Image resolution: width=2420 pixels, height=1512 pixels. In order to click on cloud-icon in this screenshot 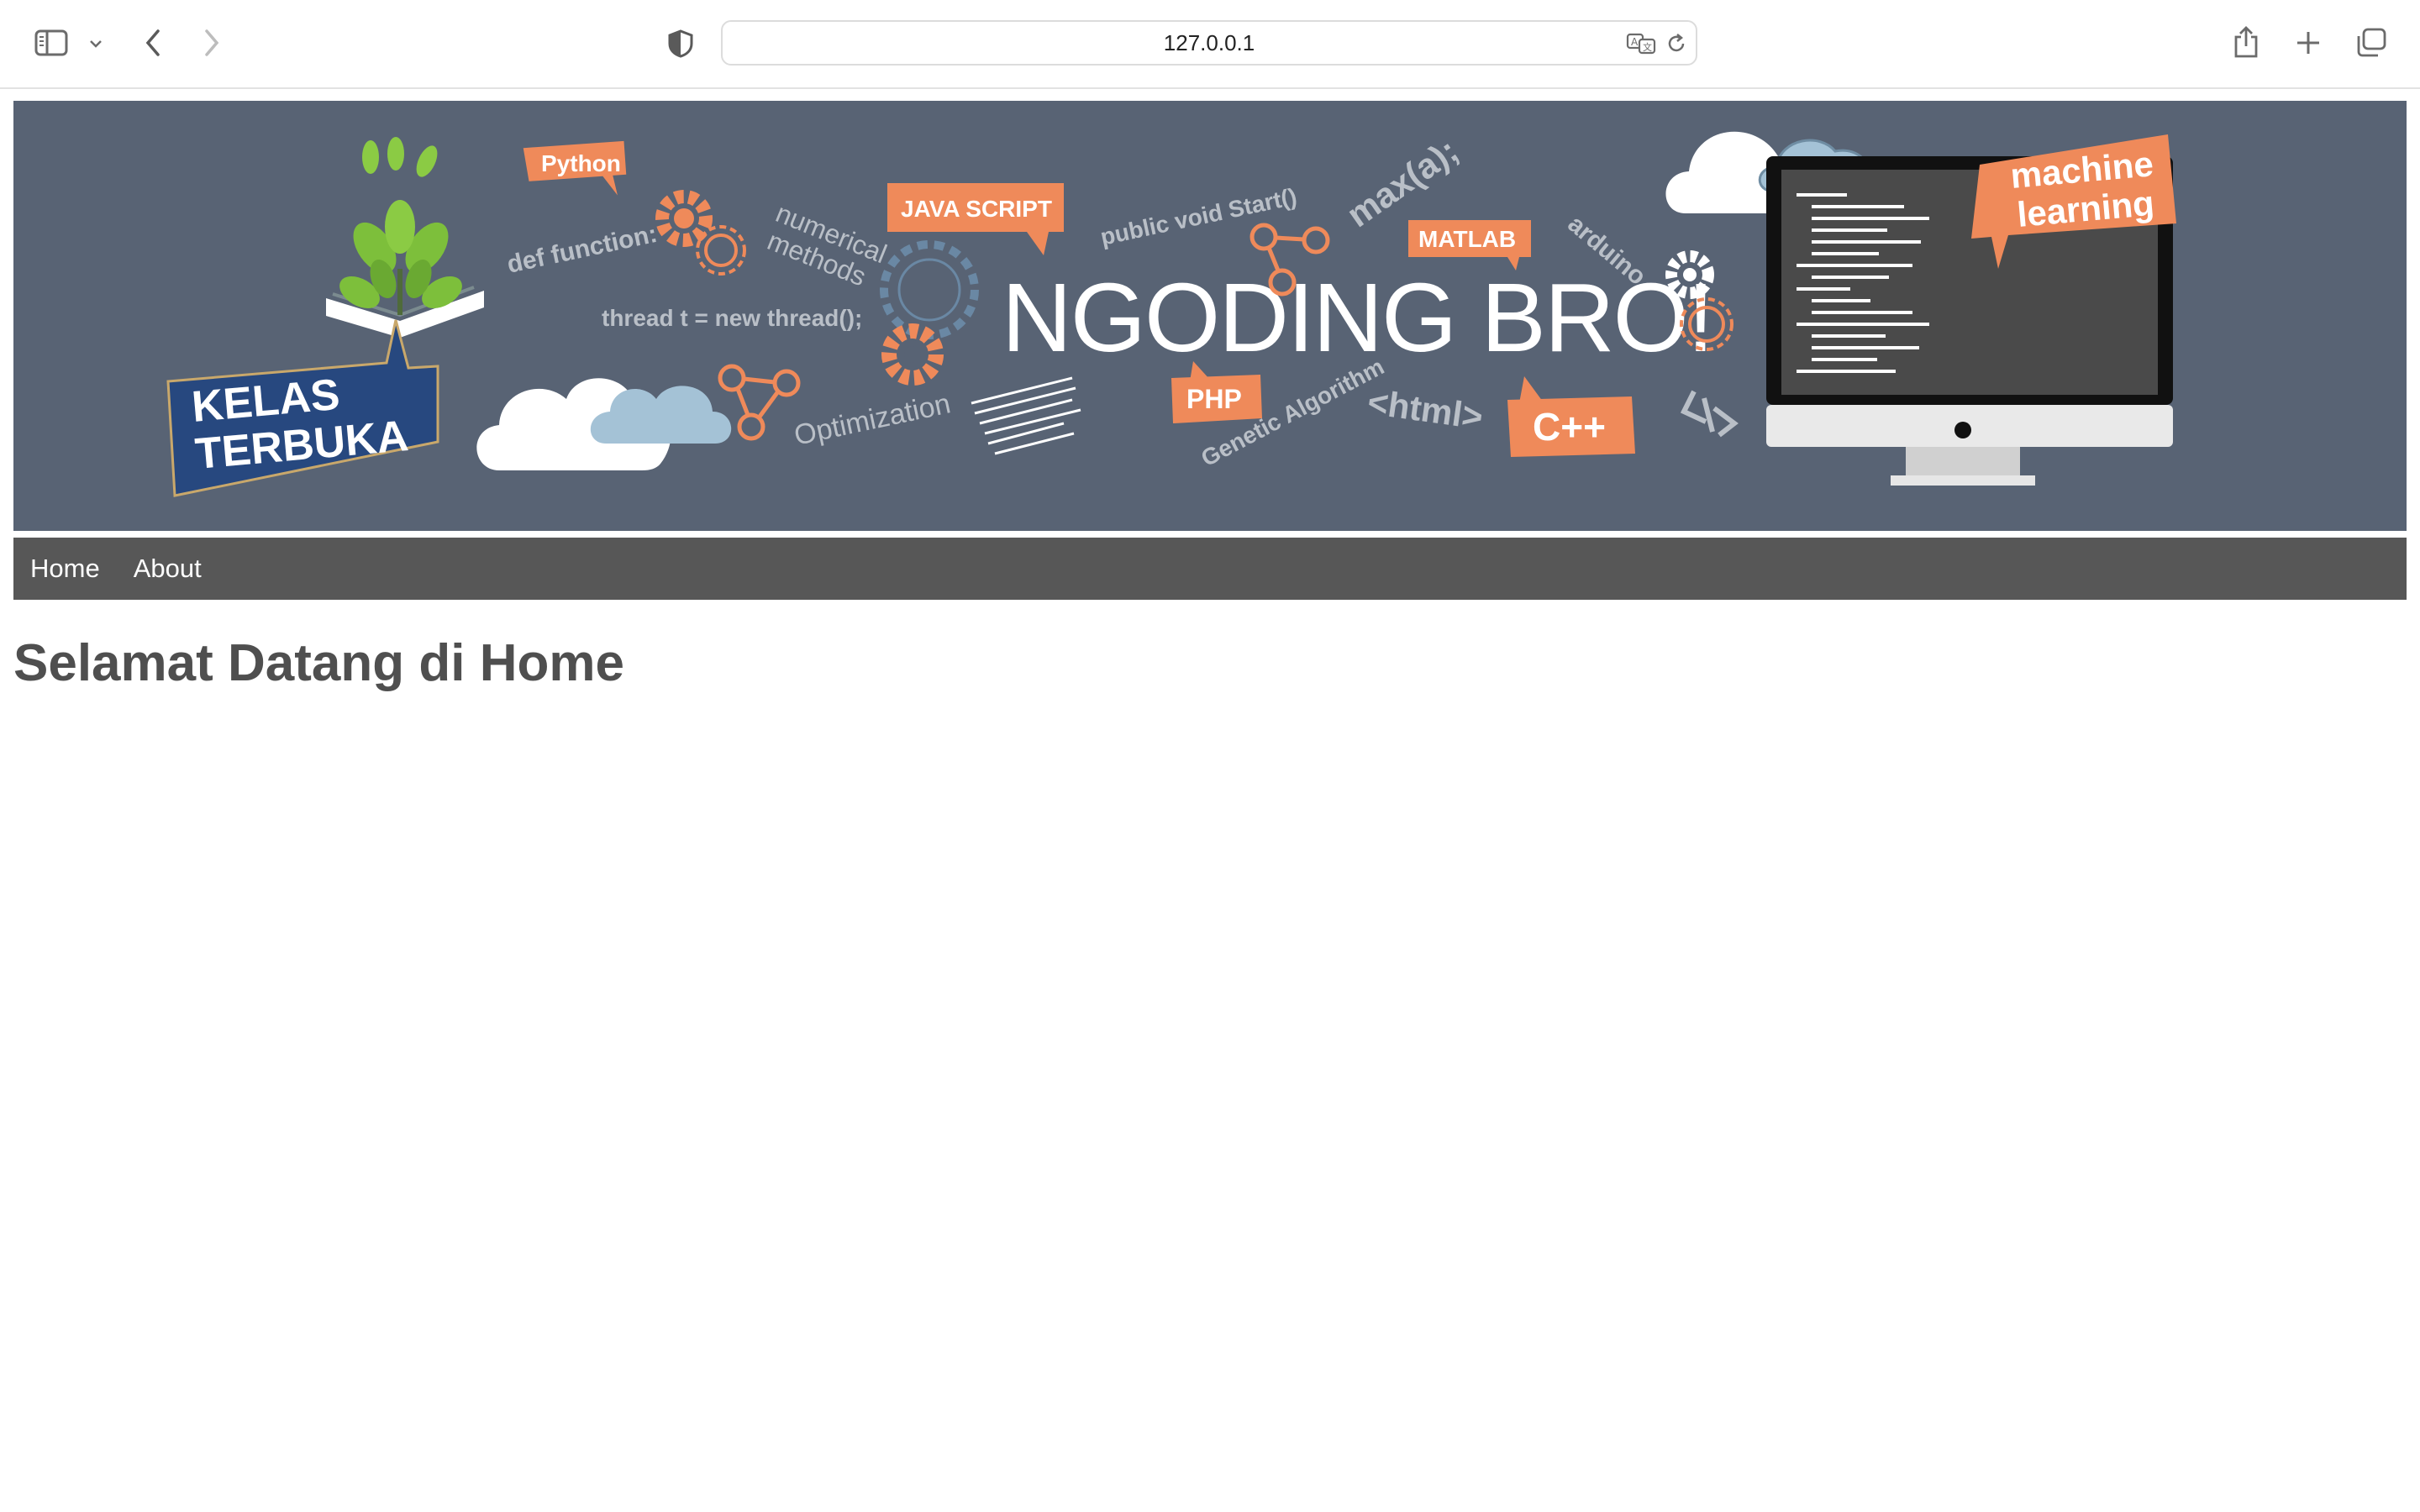, I will do `click(604, 424)`.